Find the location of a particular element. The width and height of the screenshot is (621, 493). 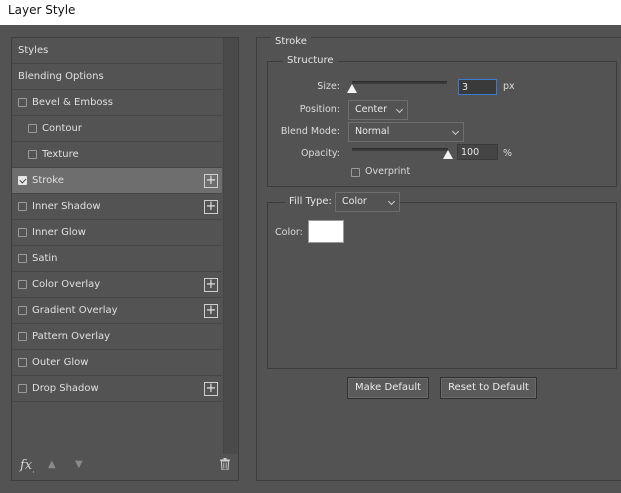

drop-shadow-checkbox is located at coordinates (22, 388).